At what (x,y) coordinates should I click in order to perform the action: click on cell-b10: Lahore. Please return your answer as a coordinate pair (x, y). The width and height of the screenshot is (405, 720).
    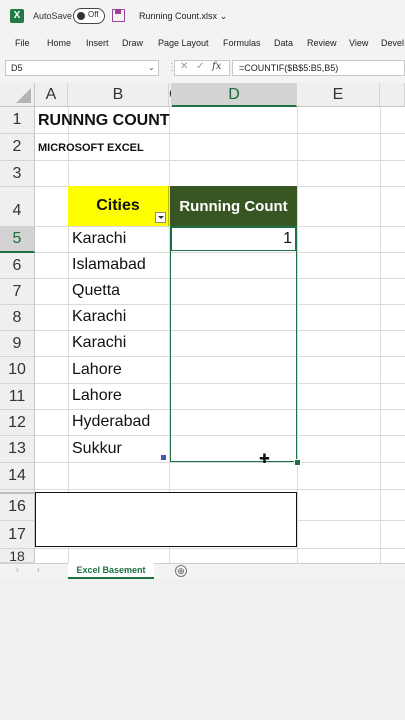
    Looking at the image, I should click on (97, 370).